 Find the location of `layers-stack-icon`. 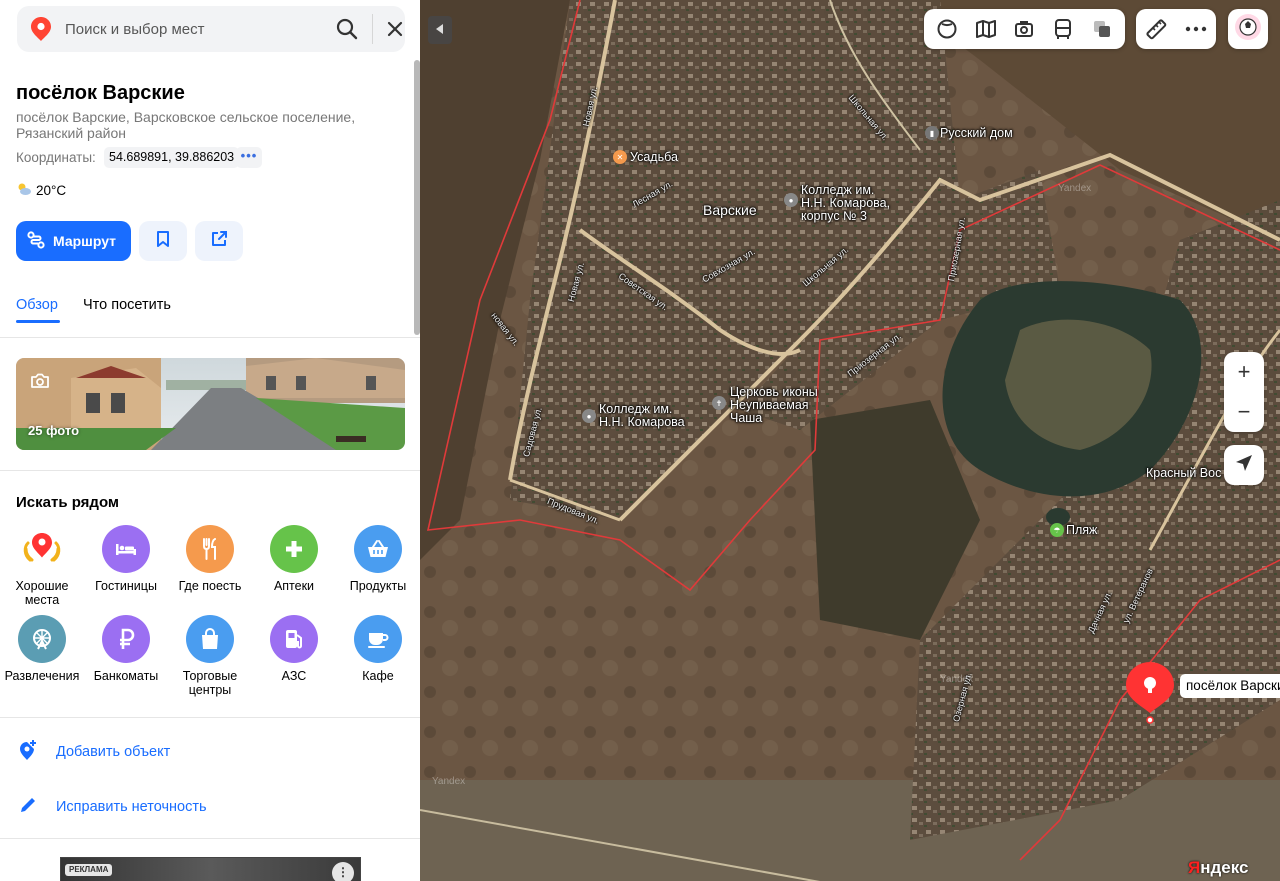

layers-stack-icon is located at coordinates (1102, 29).